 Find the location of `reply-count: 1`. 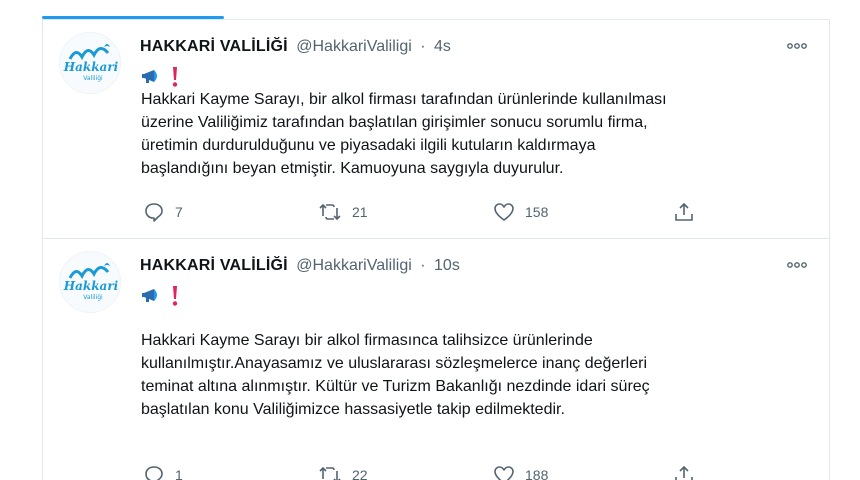

reply-count: 1 is located at coordinates (179, 473).